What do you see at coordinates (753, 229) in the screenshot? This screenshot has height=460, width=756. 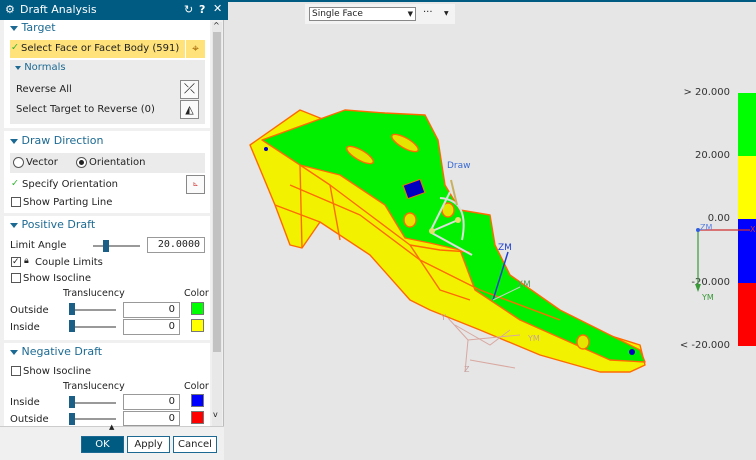 I see `triad-x-label: X` at bounding box center [753, 229].